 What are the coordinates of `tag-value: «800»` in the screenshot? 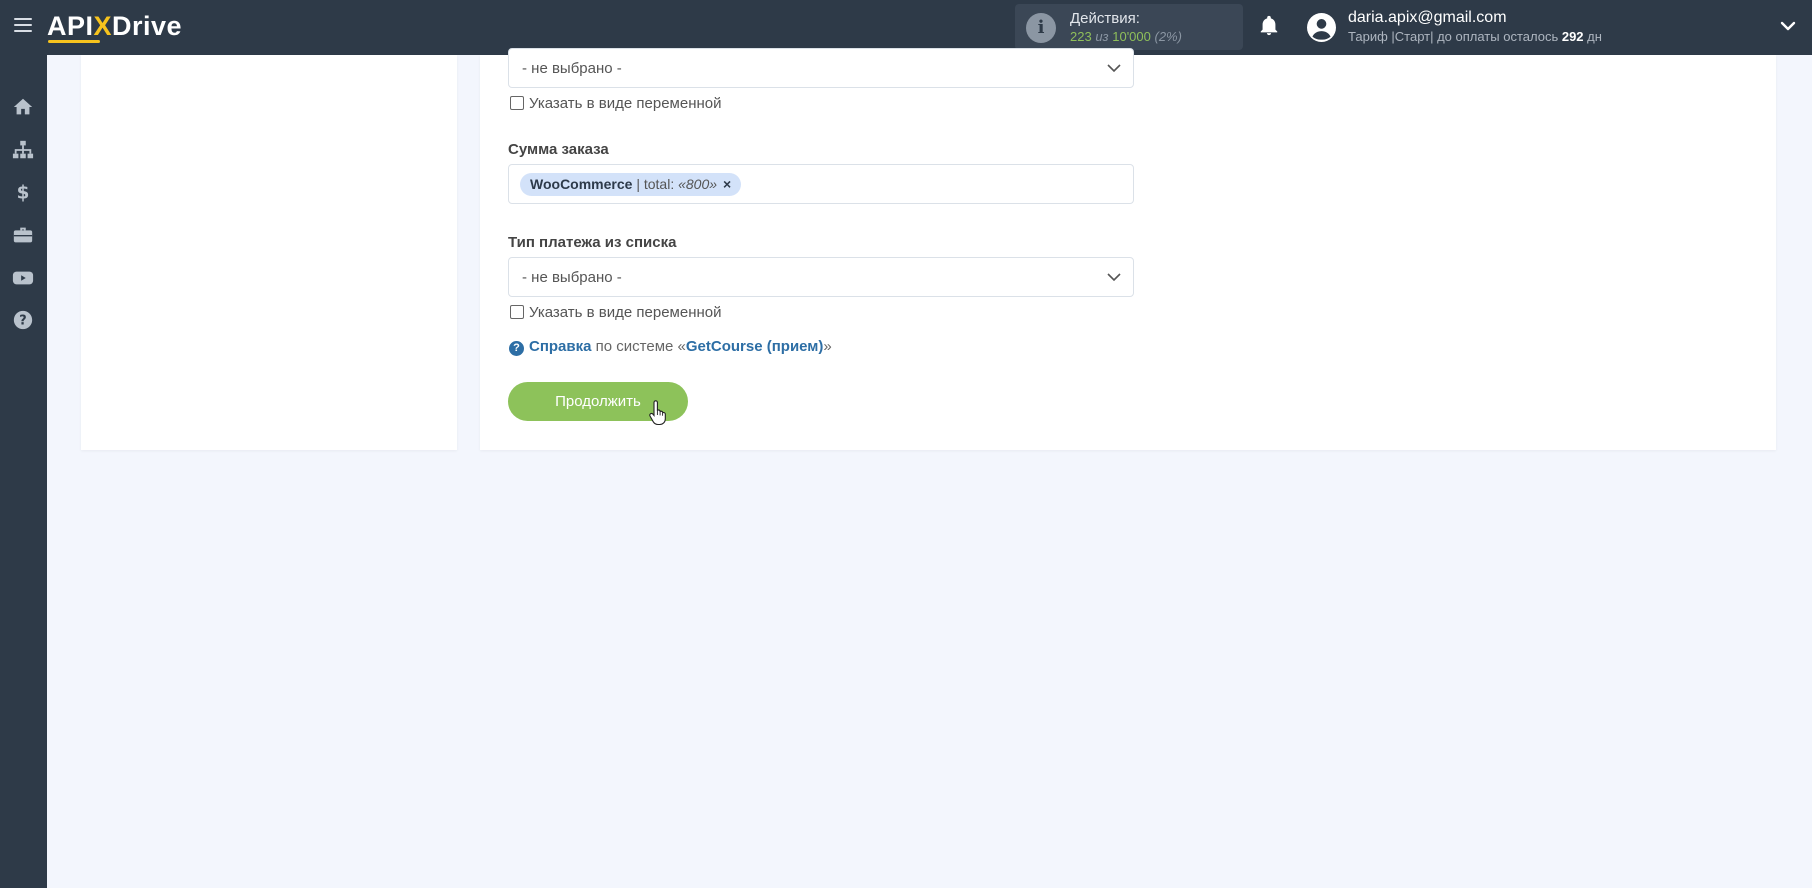 It's located at (698, 184).